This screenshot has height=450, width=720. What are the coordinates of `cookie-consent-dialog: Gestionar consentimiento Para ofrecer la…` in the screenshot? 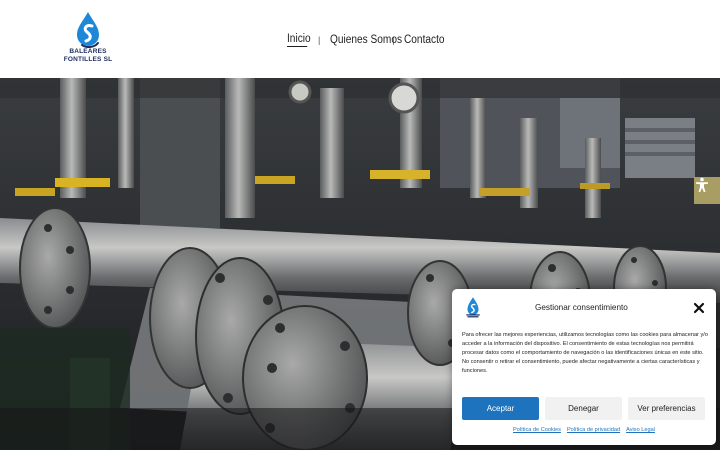 It's located at (584, 367).